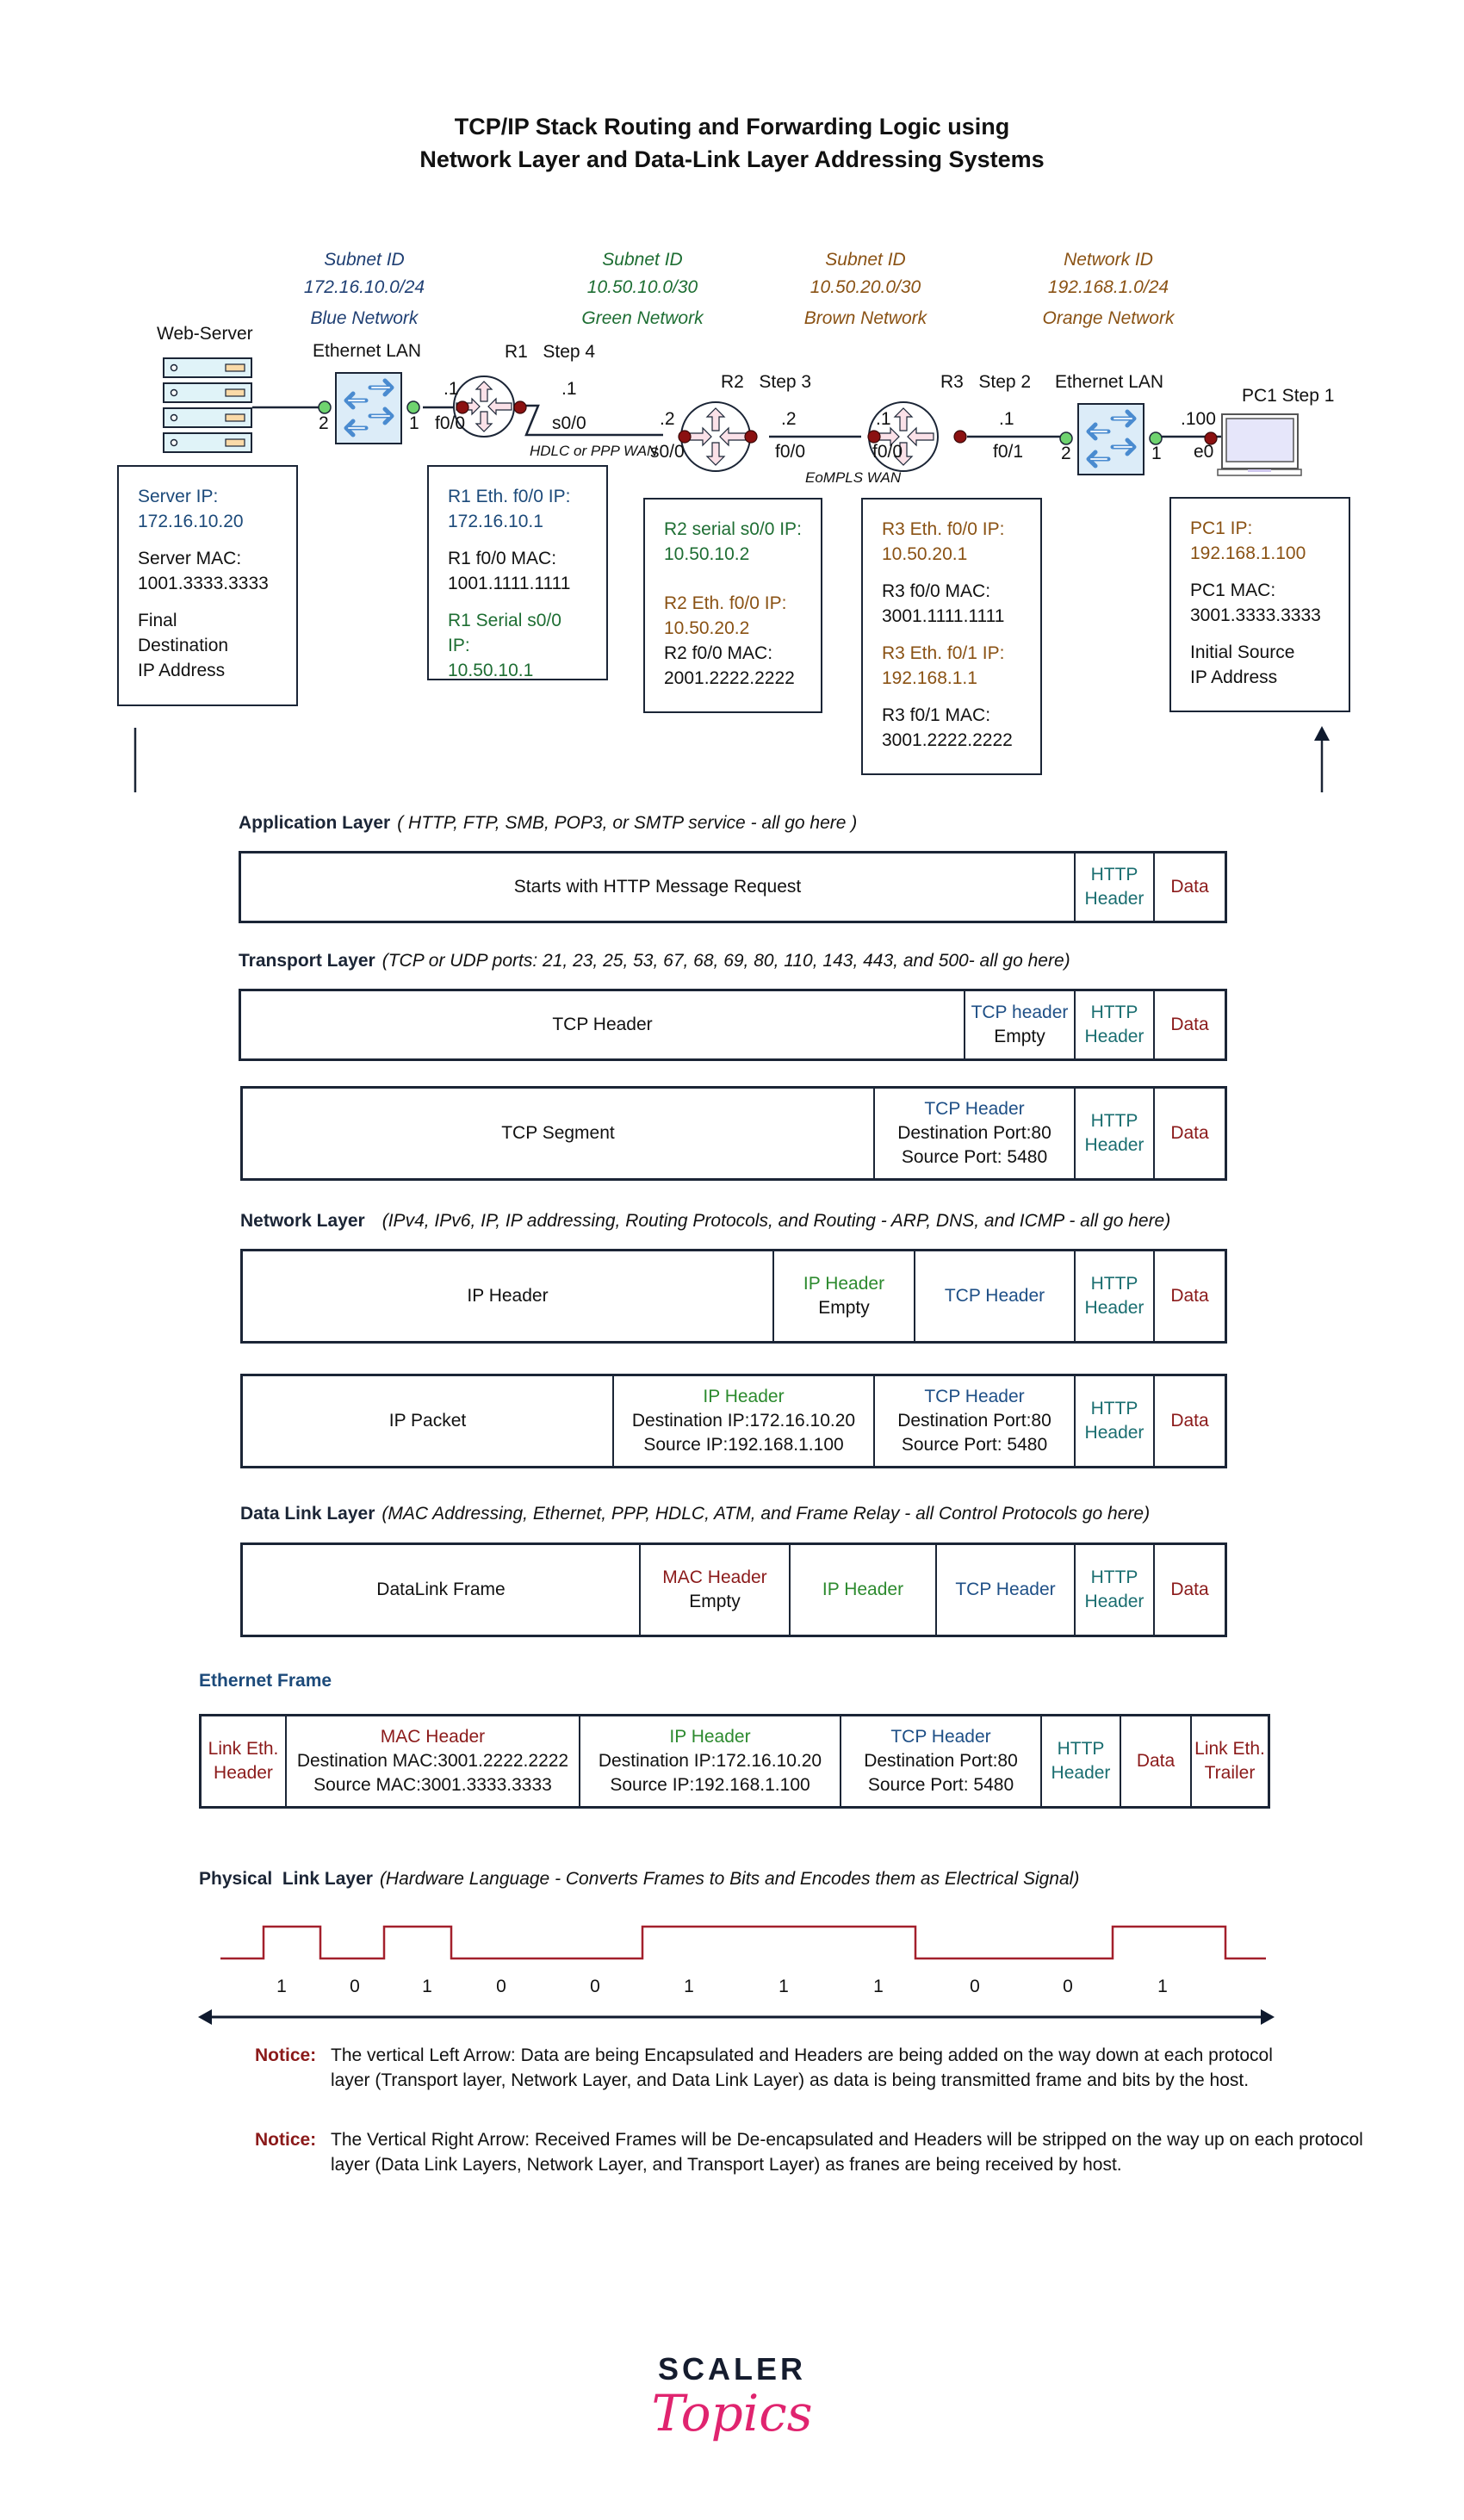 The height and width of the screenshot is (2520, 1464). What do you see at coordinates (307, 961) in the screenshot?
I see `layer-name: Transport Layer` at bounding box center [307, 961].